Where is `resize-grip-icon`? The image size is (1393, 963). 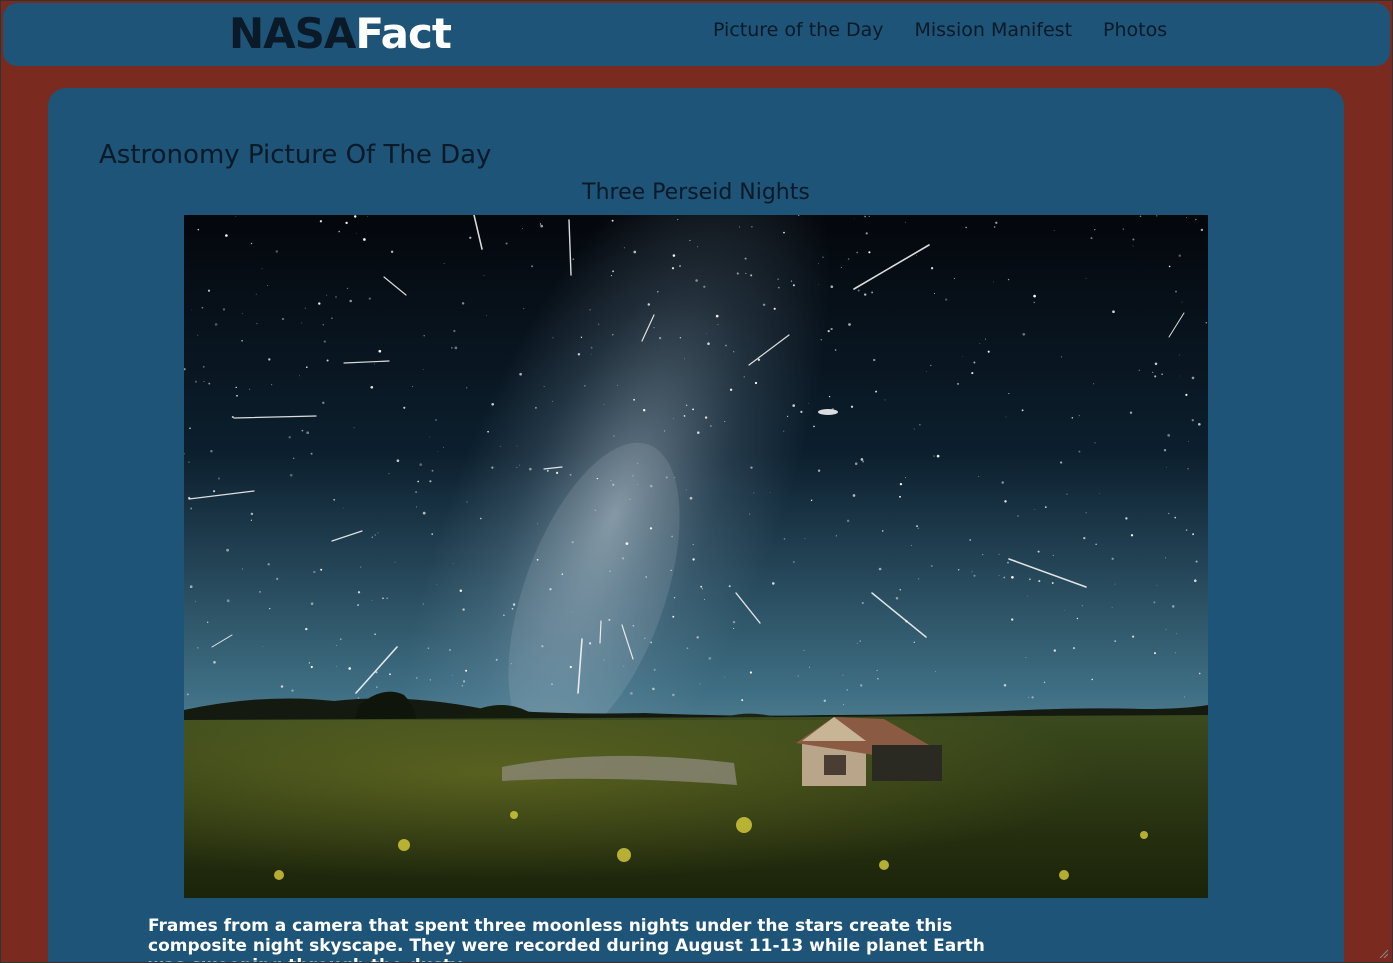 resize-grip-icon is located at coordinates (1383, 953).